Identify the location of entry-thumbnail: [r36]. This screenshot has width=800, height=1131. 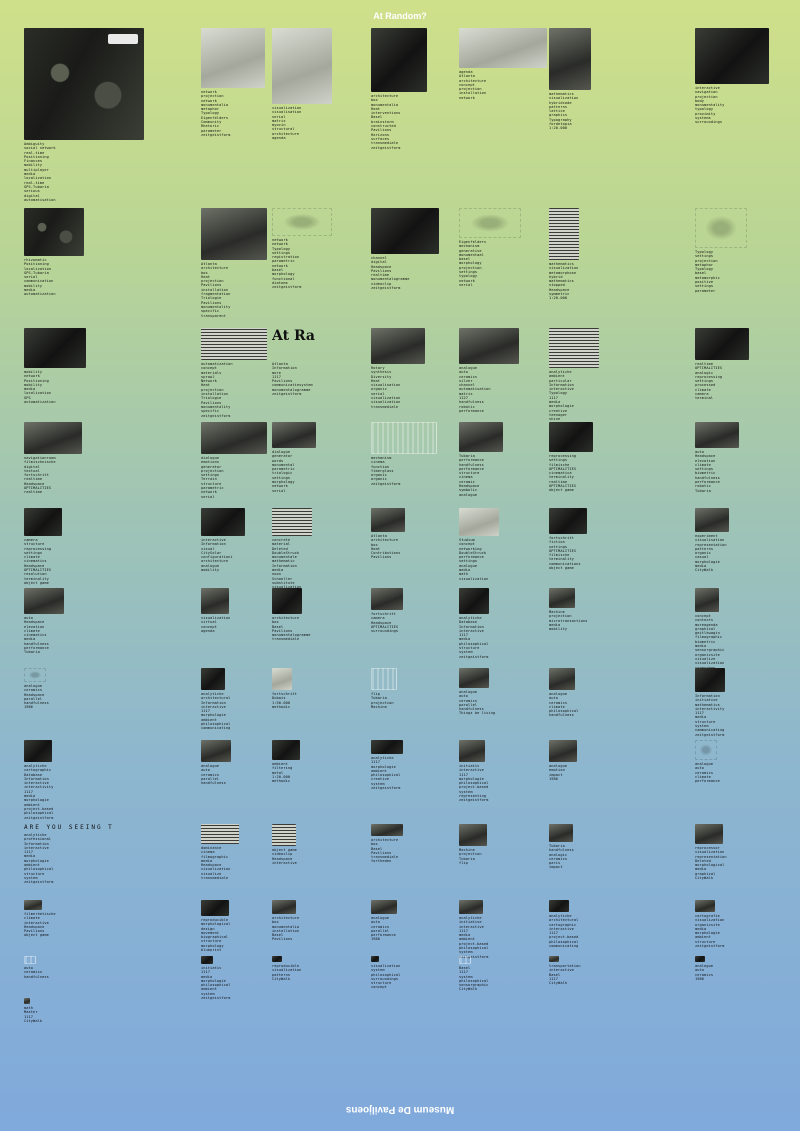
(375, 959).